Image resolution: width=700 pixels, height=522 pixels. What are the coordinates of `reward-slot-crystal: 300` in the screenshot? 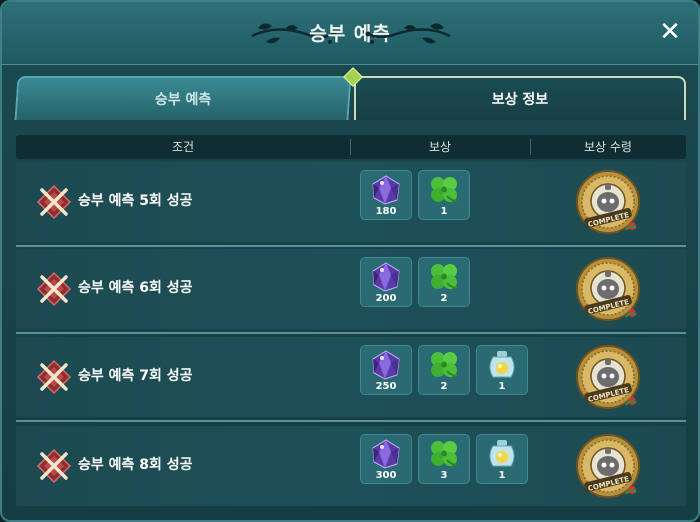 It's located at (386, 459).